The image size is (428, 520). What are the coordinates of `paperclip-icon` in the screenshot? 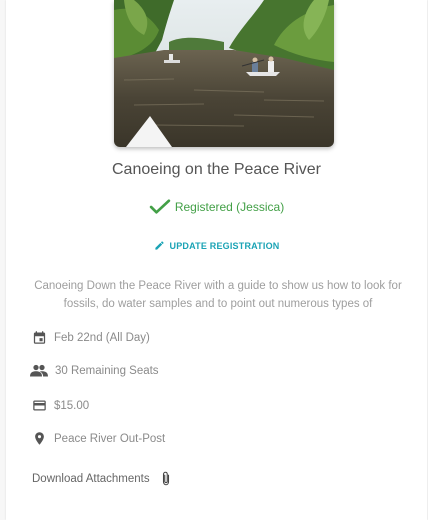 It's located at (166, 478).